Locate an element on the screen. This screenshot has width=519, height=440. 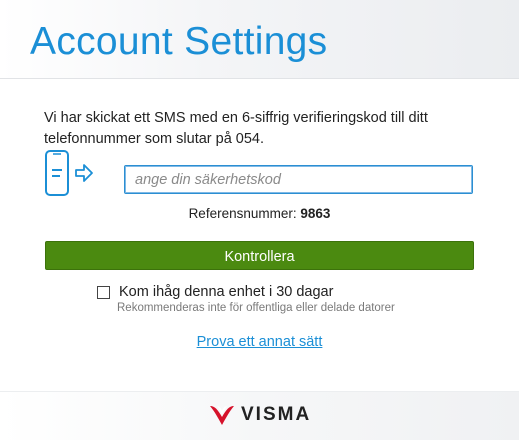
remember-device-option: Kom ihåg denna enhet i 30 dagar is located at coordinates (215, 292).